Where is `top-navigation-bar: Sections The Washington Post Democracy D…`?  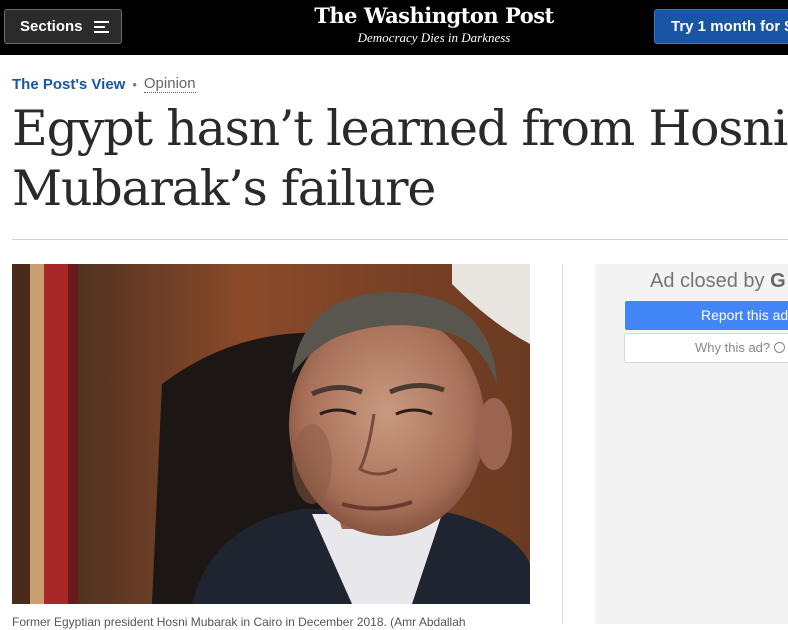
top-navigation-bar: Sections The Washington Post Democracy D… is located at coordinates (394, 27).